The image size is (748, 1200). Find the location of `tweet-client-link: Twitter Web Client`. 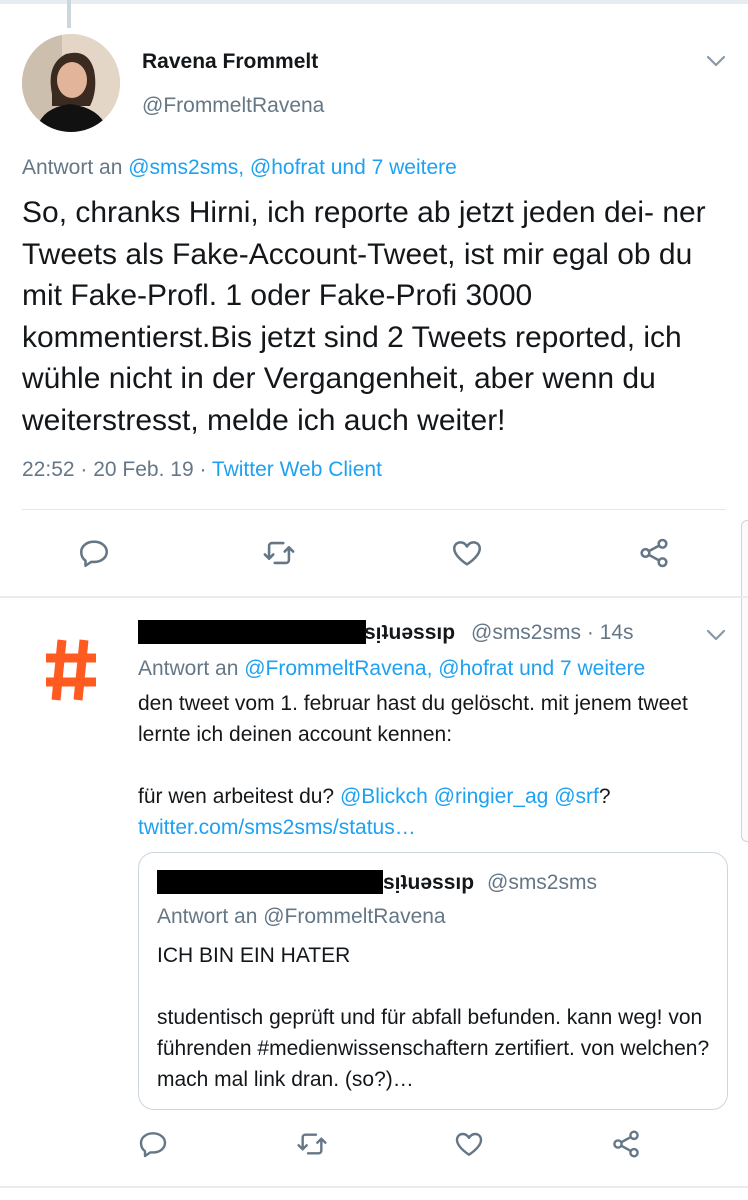

tweet-client-link: Twitter Web Client is located at coordinates (297, 469).